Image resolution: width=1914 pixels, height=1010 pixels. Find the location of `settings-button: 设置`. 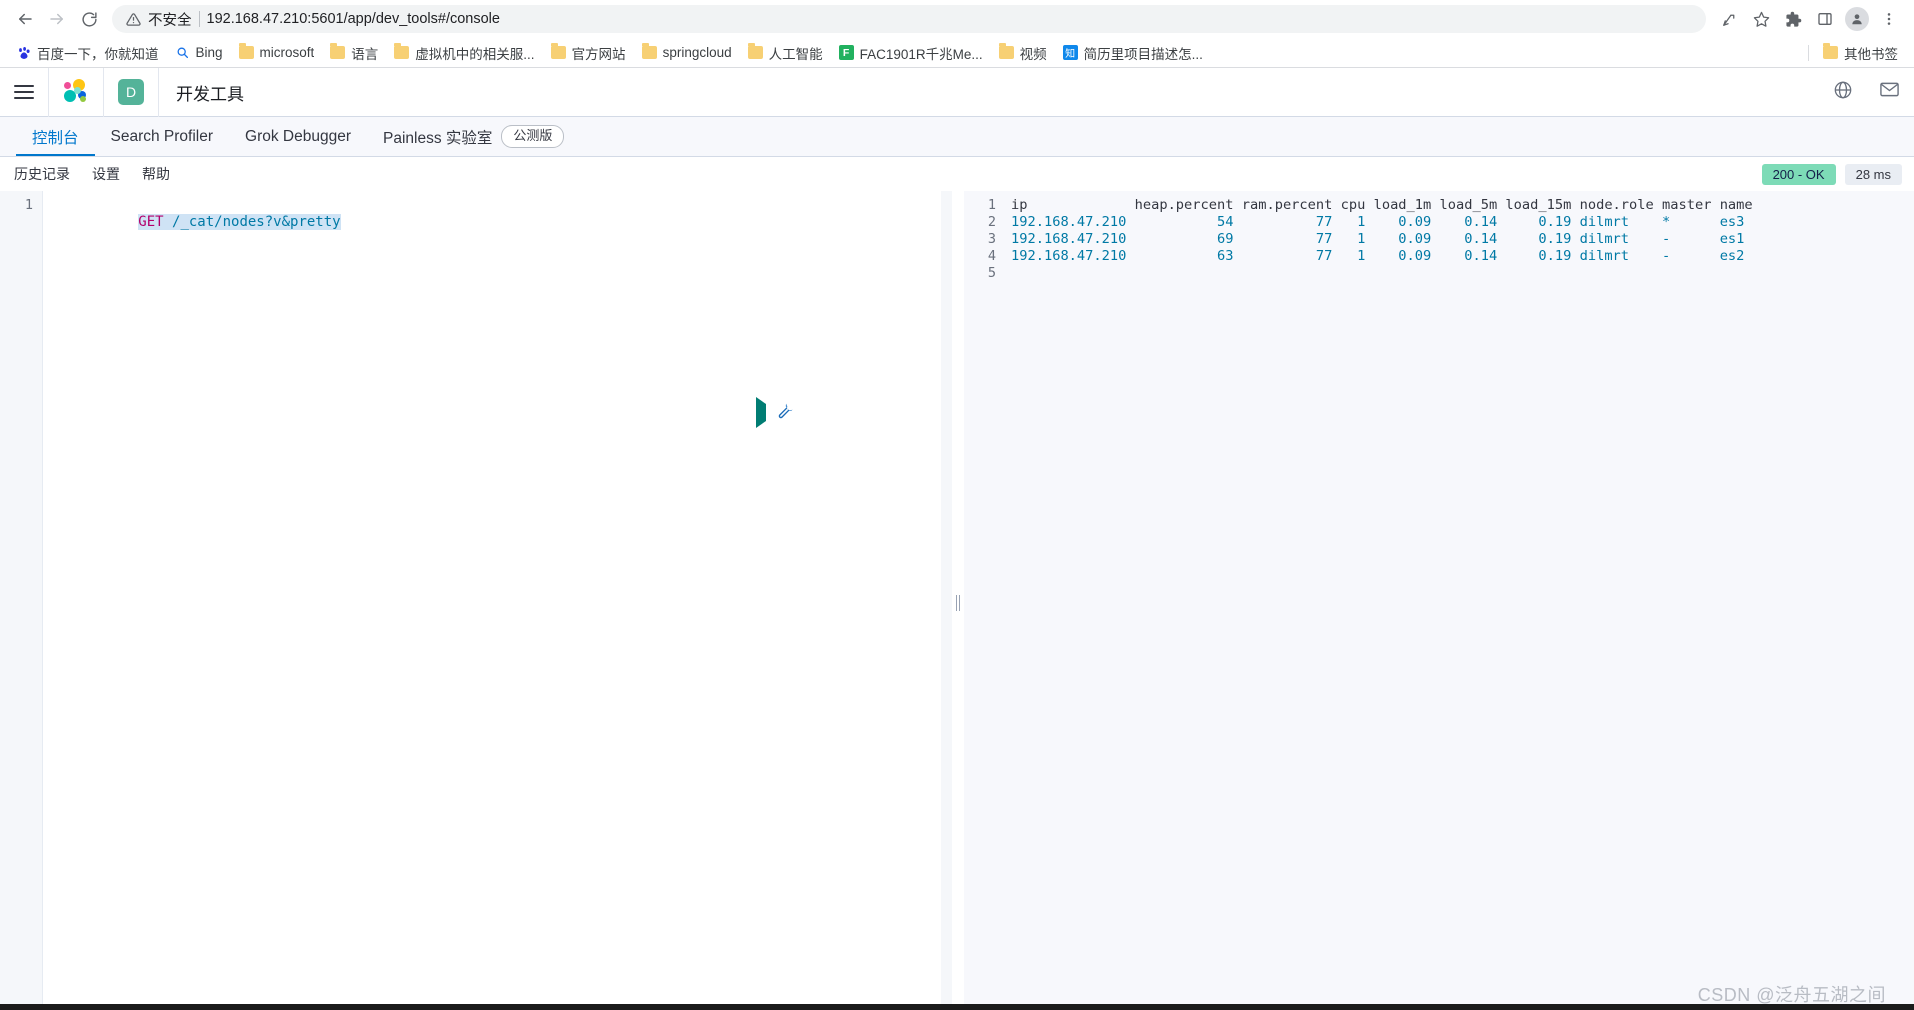

settings-button: 设置 is located at coordinates (106, 174).